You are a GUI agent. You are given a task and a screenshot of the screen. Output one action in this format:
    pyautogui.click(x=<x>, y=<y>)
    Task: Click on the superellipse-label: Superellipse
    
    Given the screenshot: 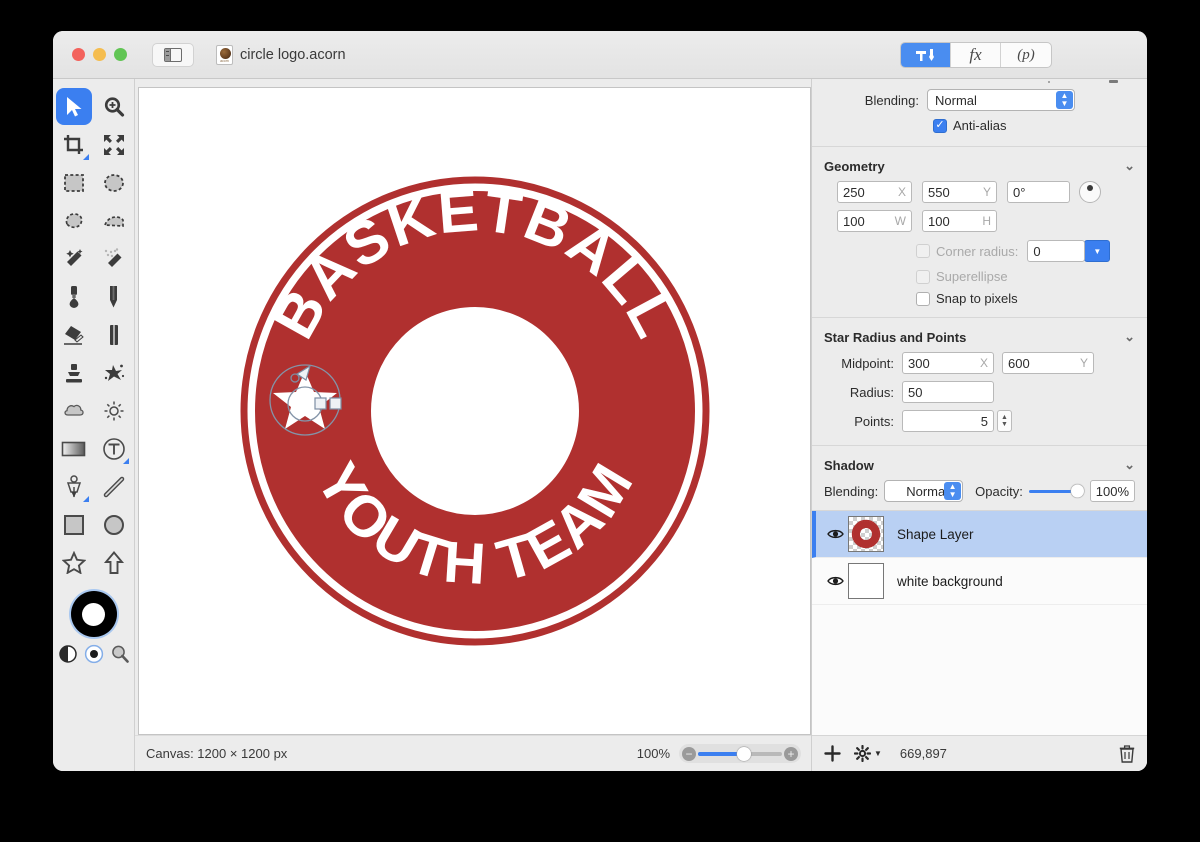 What is the action you would take?
    pyautogui.click(x=972, y=276)
    